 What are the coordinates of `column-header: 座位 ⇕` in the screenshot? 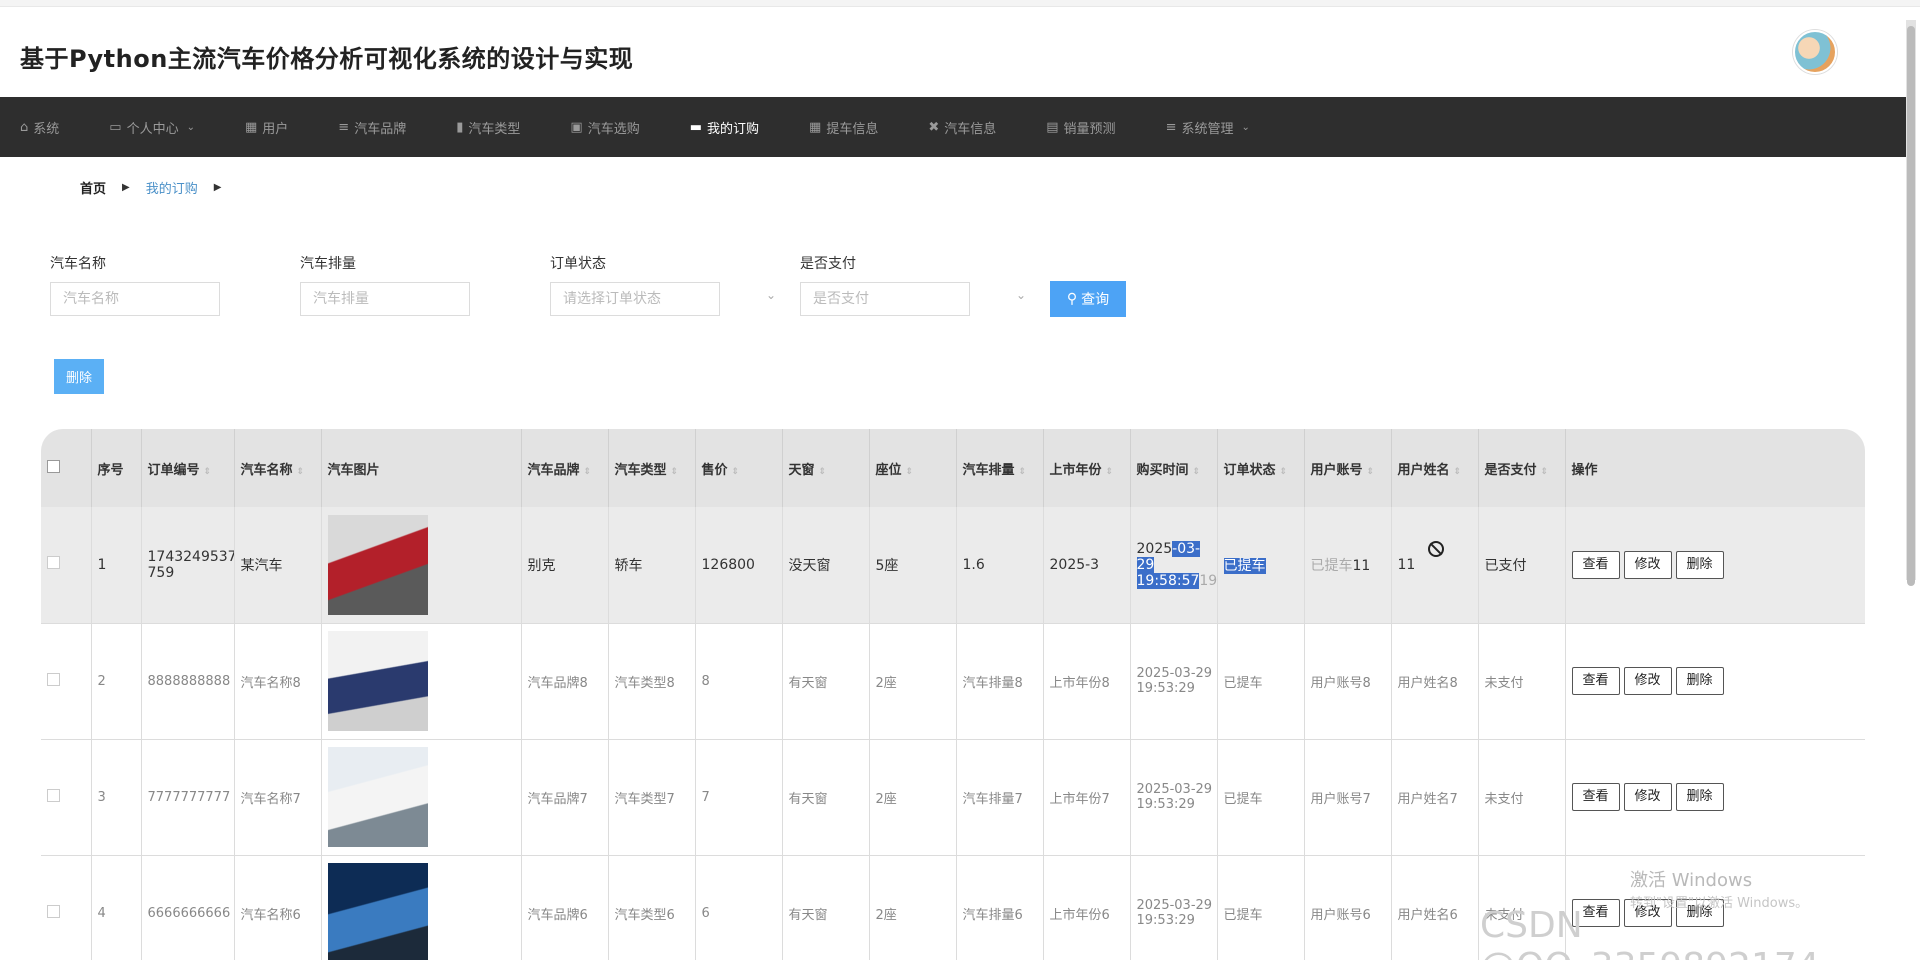 It's located at (913, 468).